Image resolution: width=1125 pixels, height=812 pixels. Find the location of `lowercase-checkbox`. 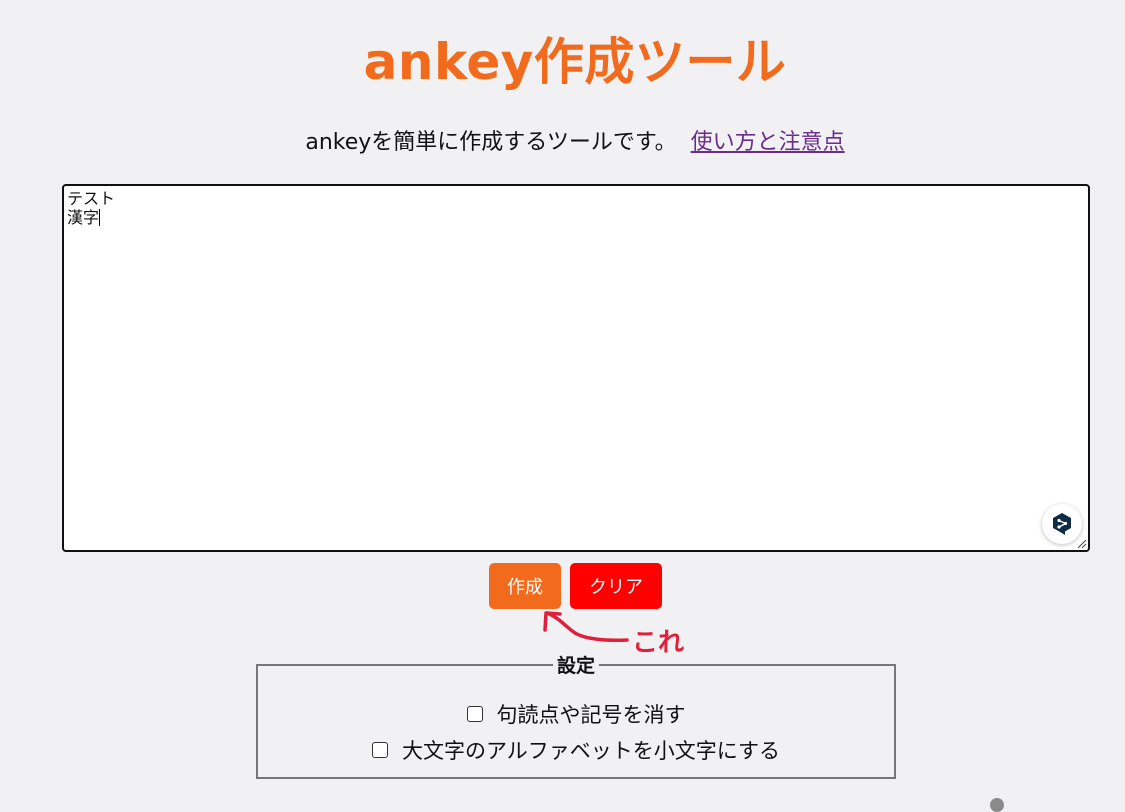

lowercase-checkbox is located at coordinates (380, 750).